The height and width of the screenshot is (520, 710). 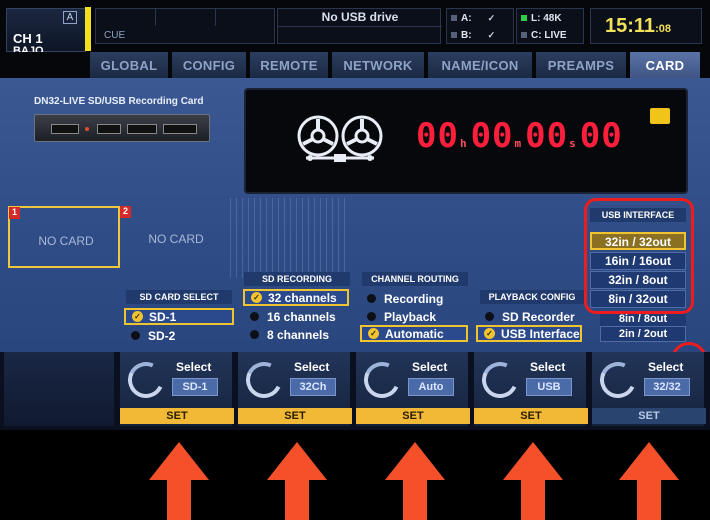 I want to click on playback-config-title: PLAYBACK CONFIG, so click(x=532, y=297).